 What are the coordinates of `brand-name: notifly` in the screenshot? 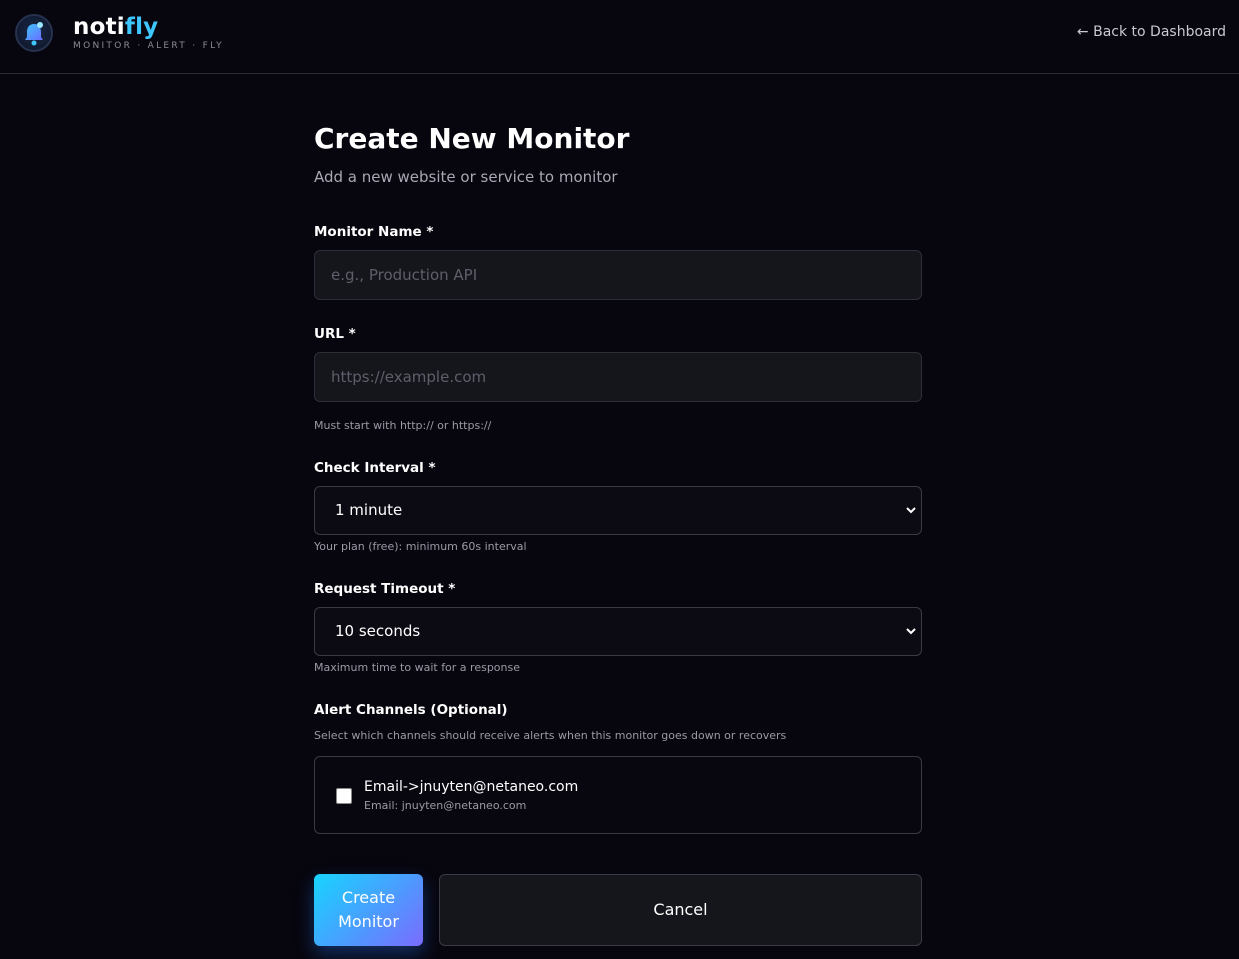 It's located at (148, 27).